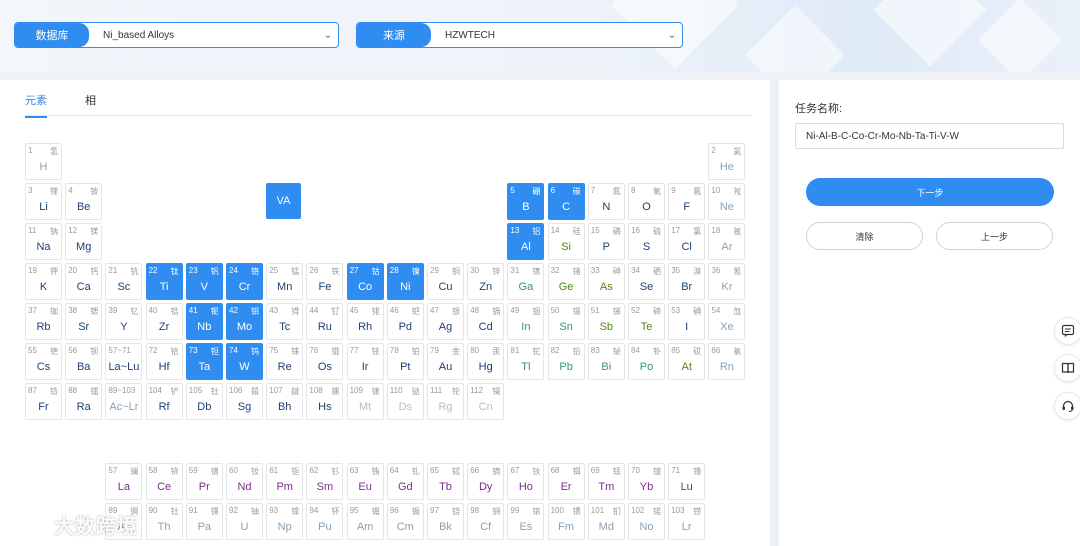 The image size is (1080, 546). I want to click on element-ra: 88 镭 Ra, so click(84, 401).